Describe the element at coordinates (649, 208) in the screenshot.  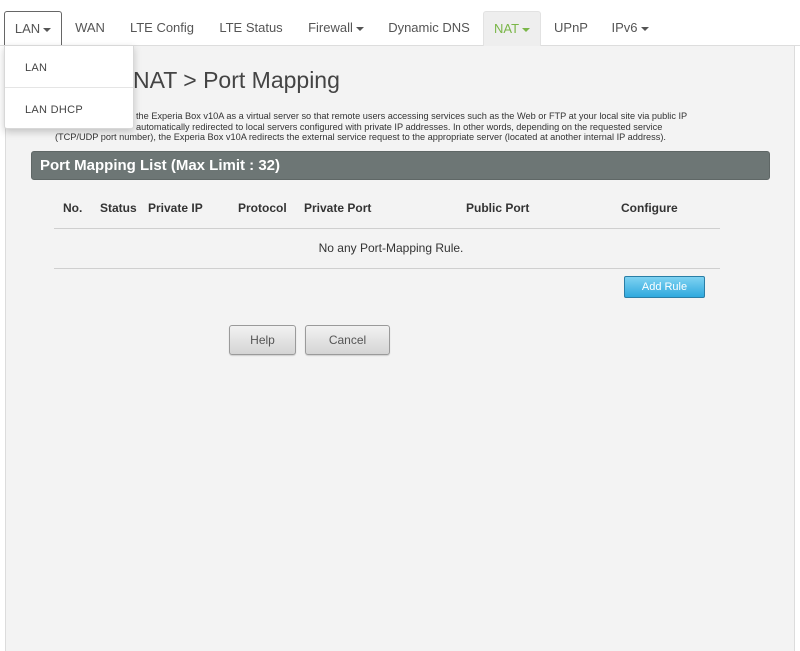
I see `column-header-configure: Configure` at that location.